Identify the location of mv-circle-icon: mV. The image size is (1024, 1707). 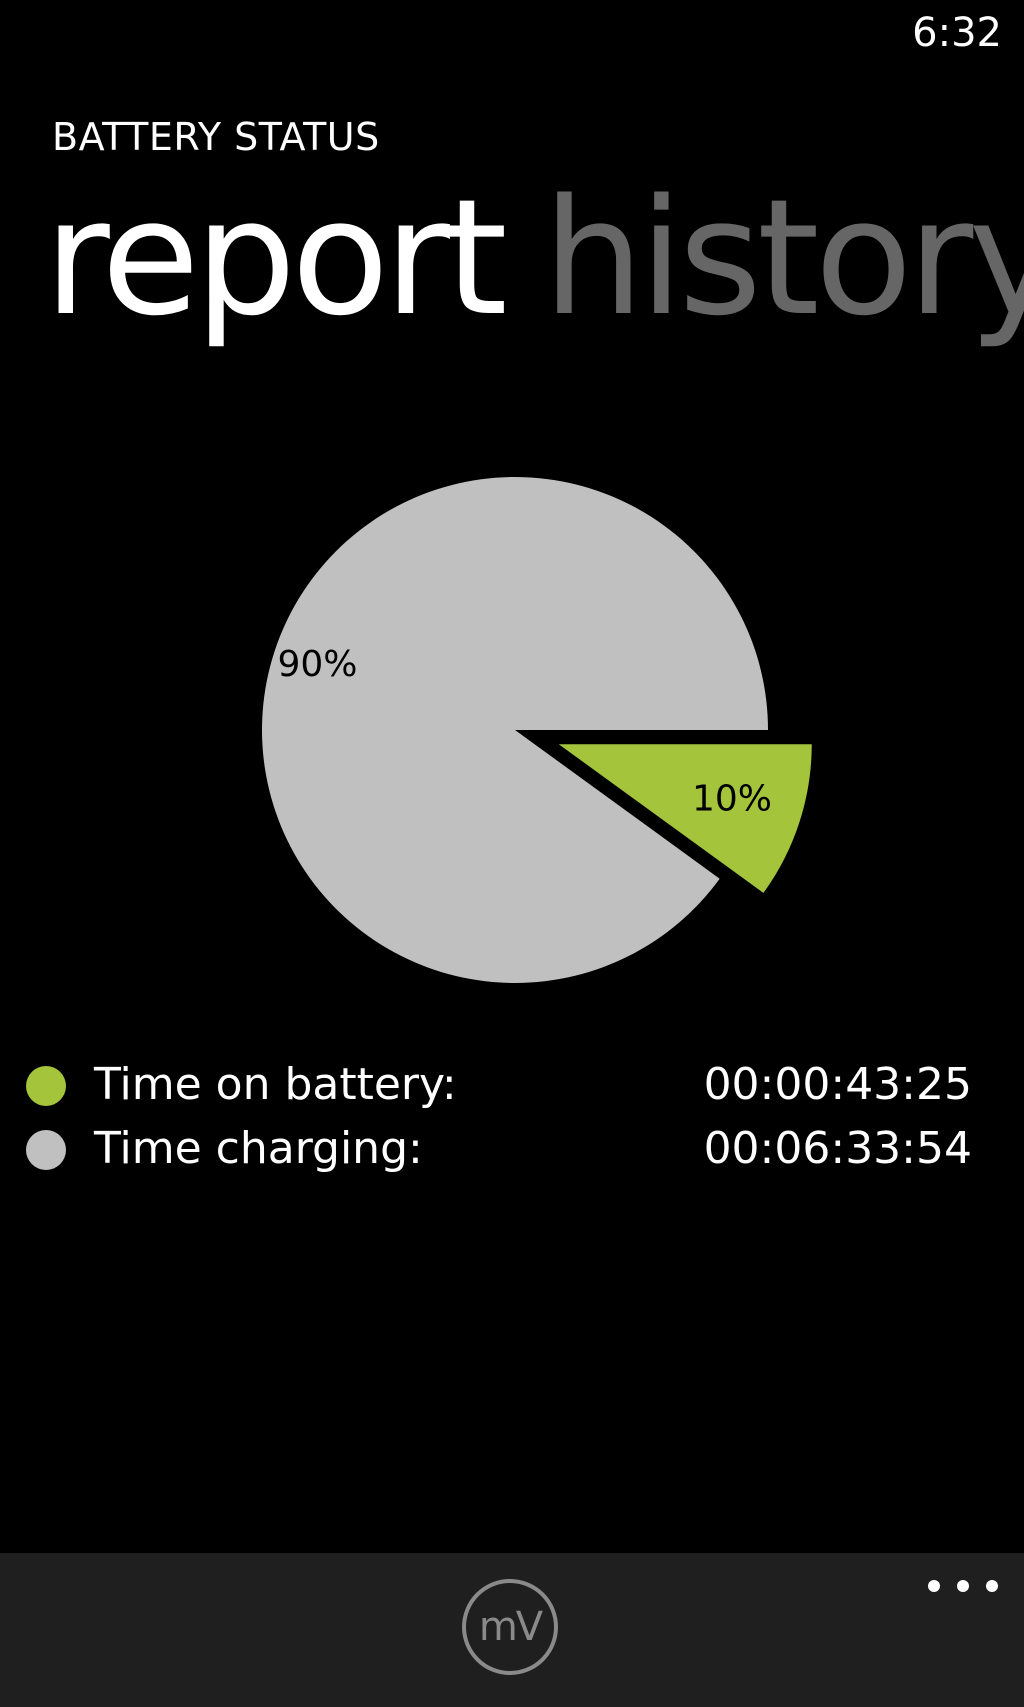
(510, 1627).